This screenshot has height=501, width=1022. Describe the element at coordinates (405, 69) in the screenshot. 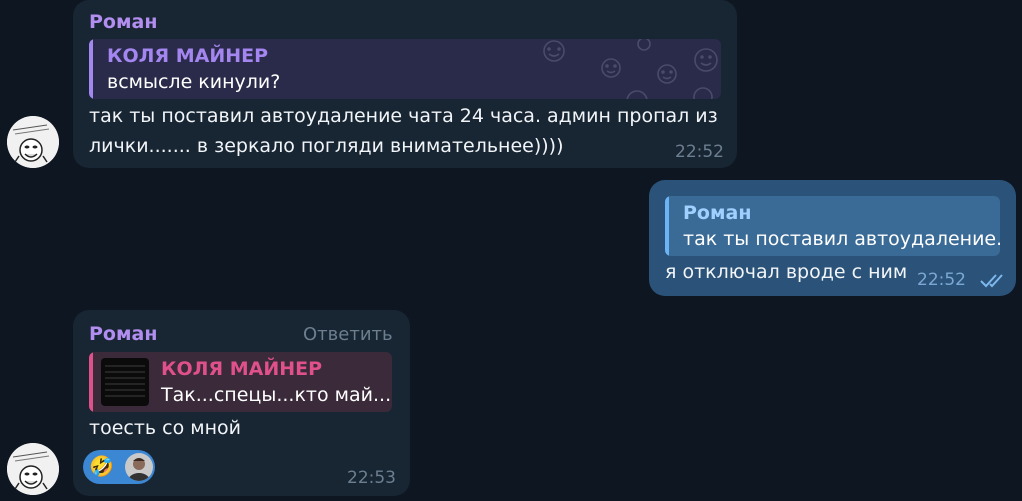

I see `reply-quote: КОЛЯ МАЙНЕР всмысле кинули?` at that location.